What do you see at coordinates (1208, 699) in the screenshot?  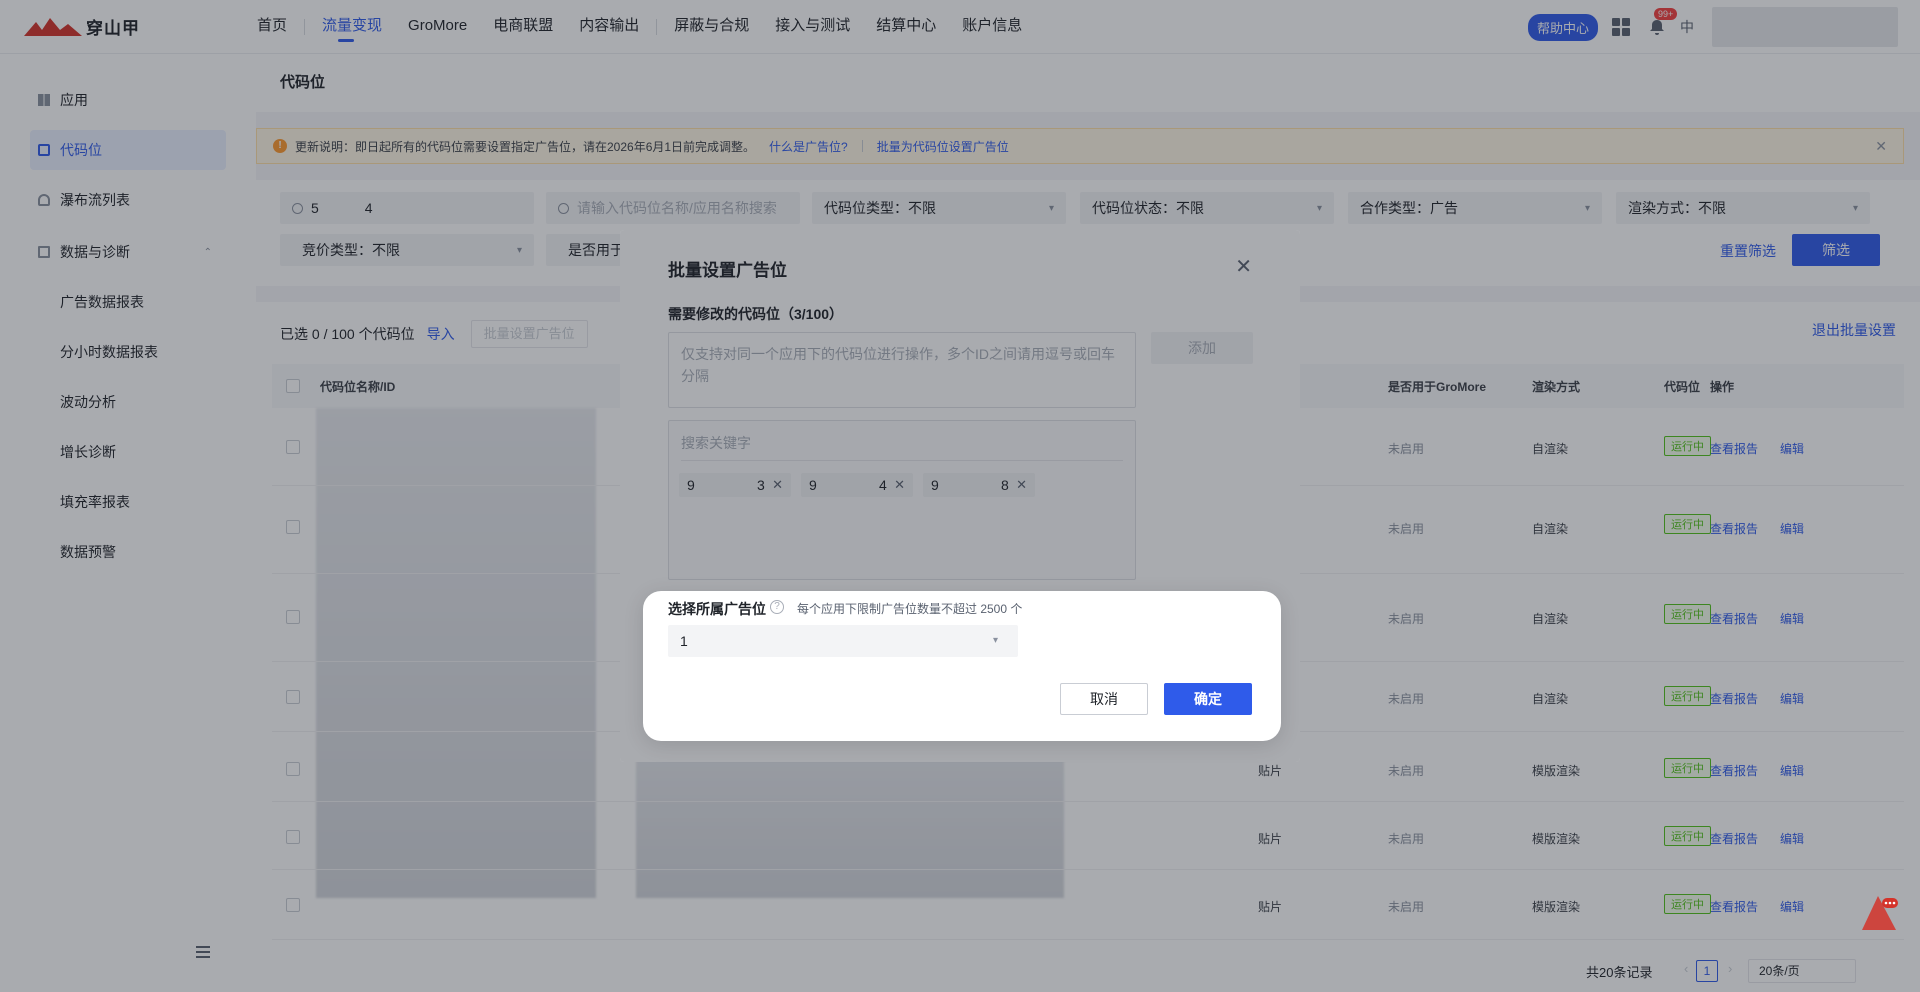 I see `confirm-button: 确定` at bounding box center [1208, 699].